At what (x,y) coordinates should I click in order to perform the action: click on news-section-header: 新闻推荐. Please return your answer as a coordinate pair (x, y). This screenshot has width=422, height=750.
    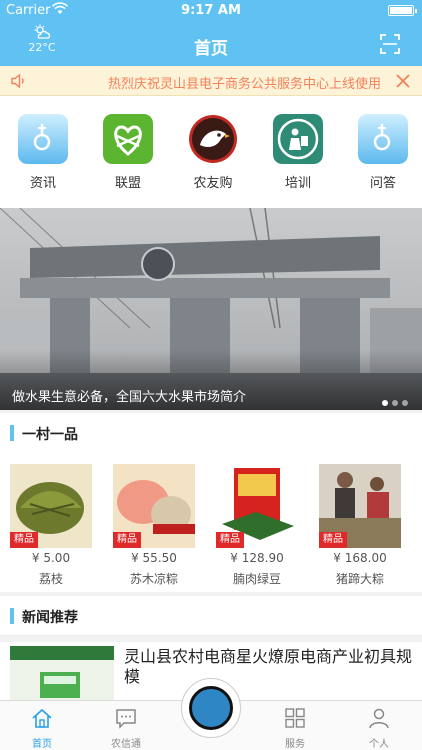
    Looking at the image, I should click on (211, 616).